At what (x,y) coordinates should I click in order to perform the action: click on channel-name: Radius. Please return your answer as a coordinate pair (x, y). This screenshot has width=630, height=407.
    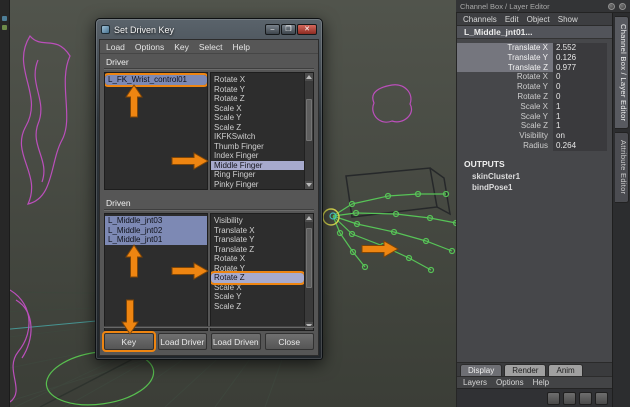
    Looking at the image, I should click on (505, 146).